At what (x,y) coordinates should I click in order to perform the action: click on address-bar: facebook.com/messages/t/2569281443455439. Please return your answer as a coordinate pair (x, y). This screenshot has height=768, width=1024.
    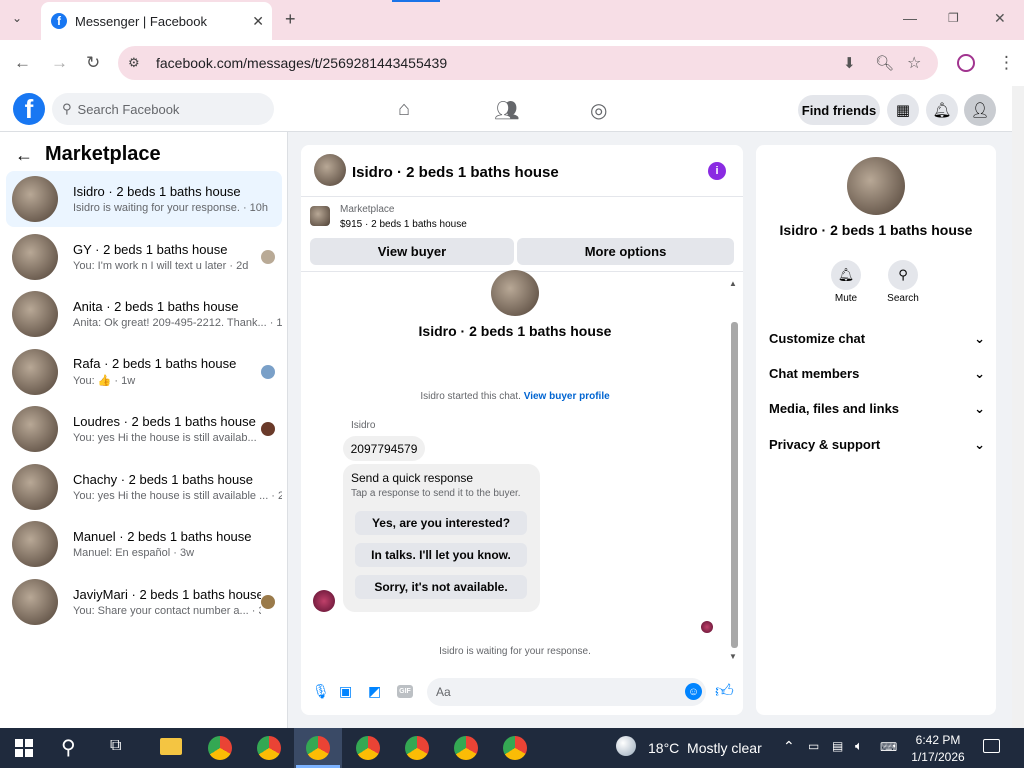
    Looking at the image, I should click on (528, 63).